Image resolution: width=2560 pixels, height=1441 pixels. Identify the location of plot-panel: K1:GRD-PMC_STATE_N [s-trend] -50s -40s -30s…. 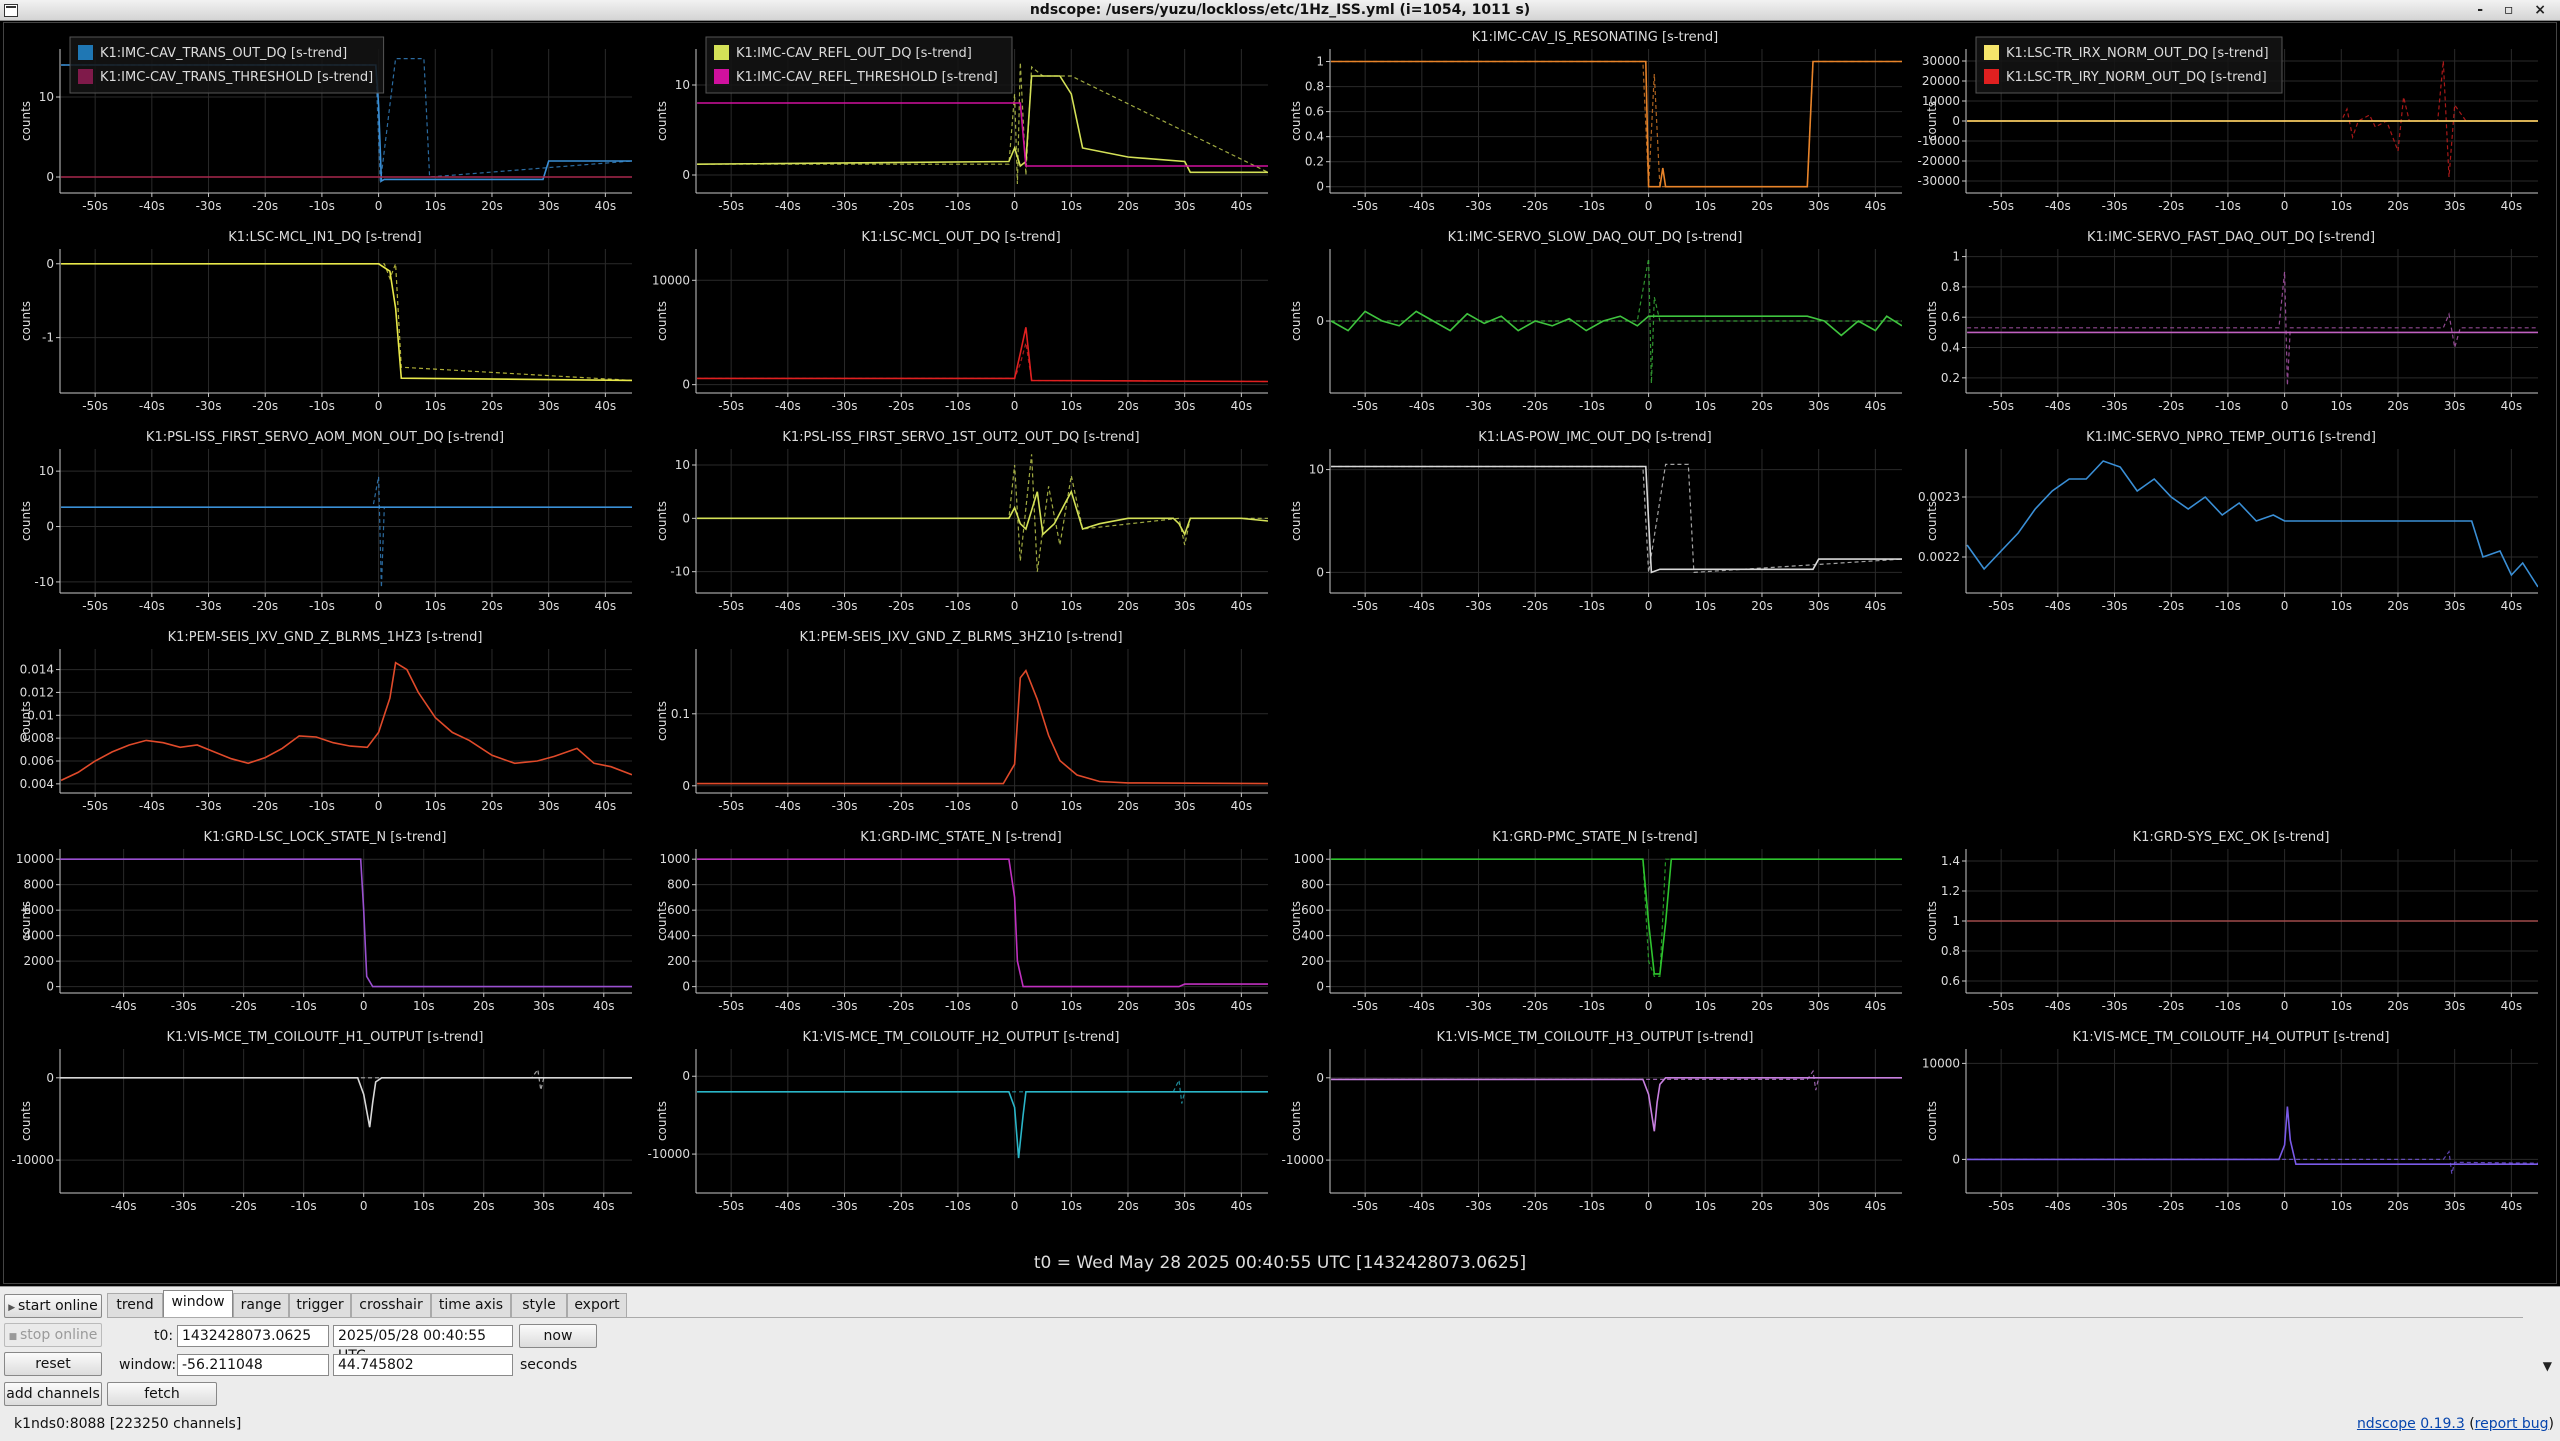
(1595, 921).